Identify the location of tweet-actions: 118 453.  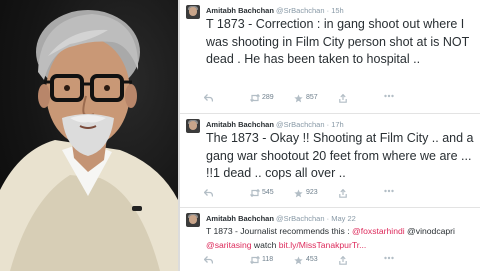
(339, 260).